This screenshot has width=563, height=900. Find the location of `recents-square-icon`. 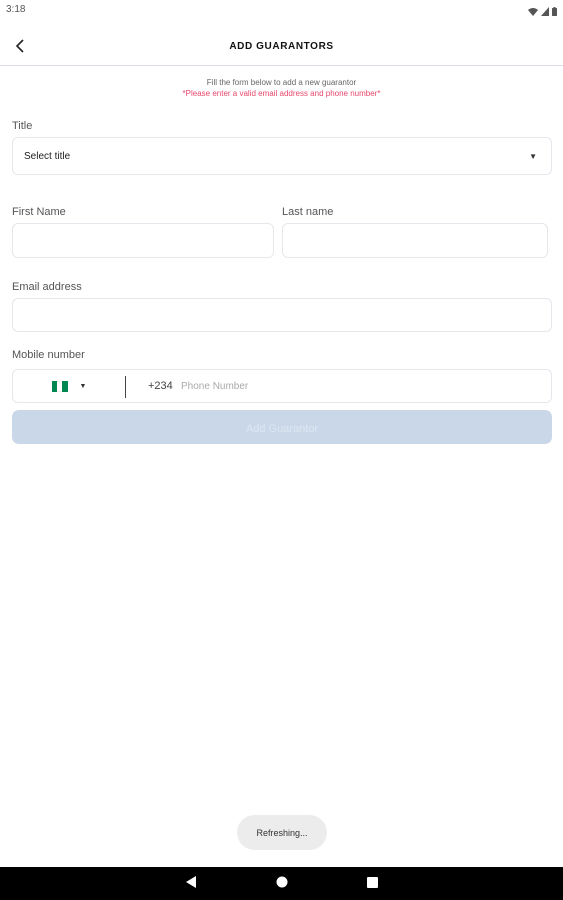

recents-square-icon is located at coordinates (372, 884).